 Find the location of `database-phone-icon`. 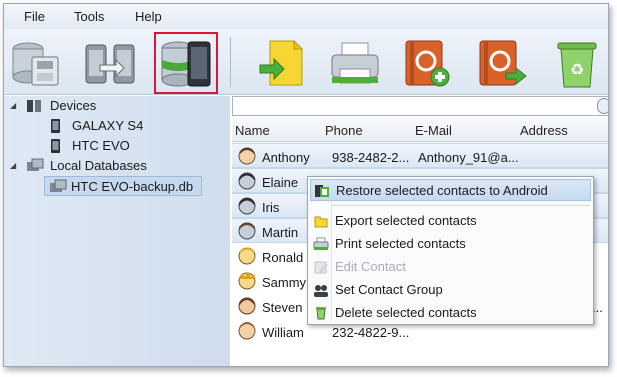

database-phone-icon is located at coordinates (186, 64).